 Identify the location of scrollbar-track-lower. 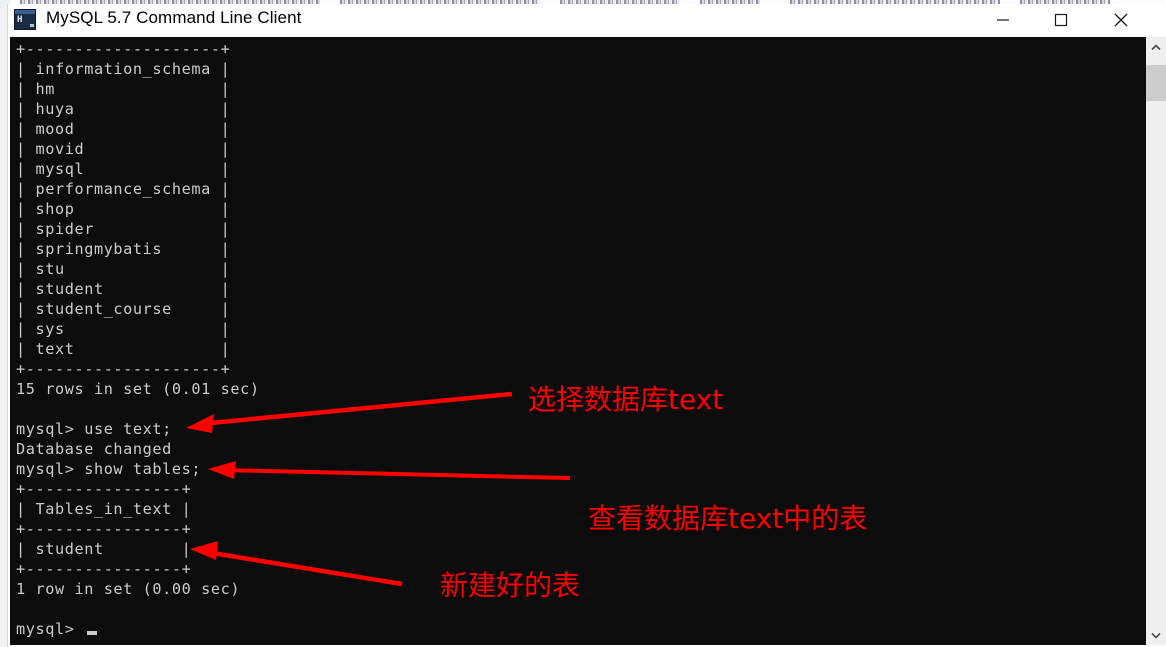
(1156, 363).